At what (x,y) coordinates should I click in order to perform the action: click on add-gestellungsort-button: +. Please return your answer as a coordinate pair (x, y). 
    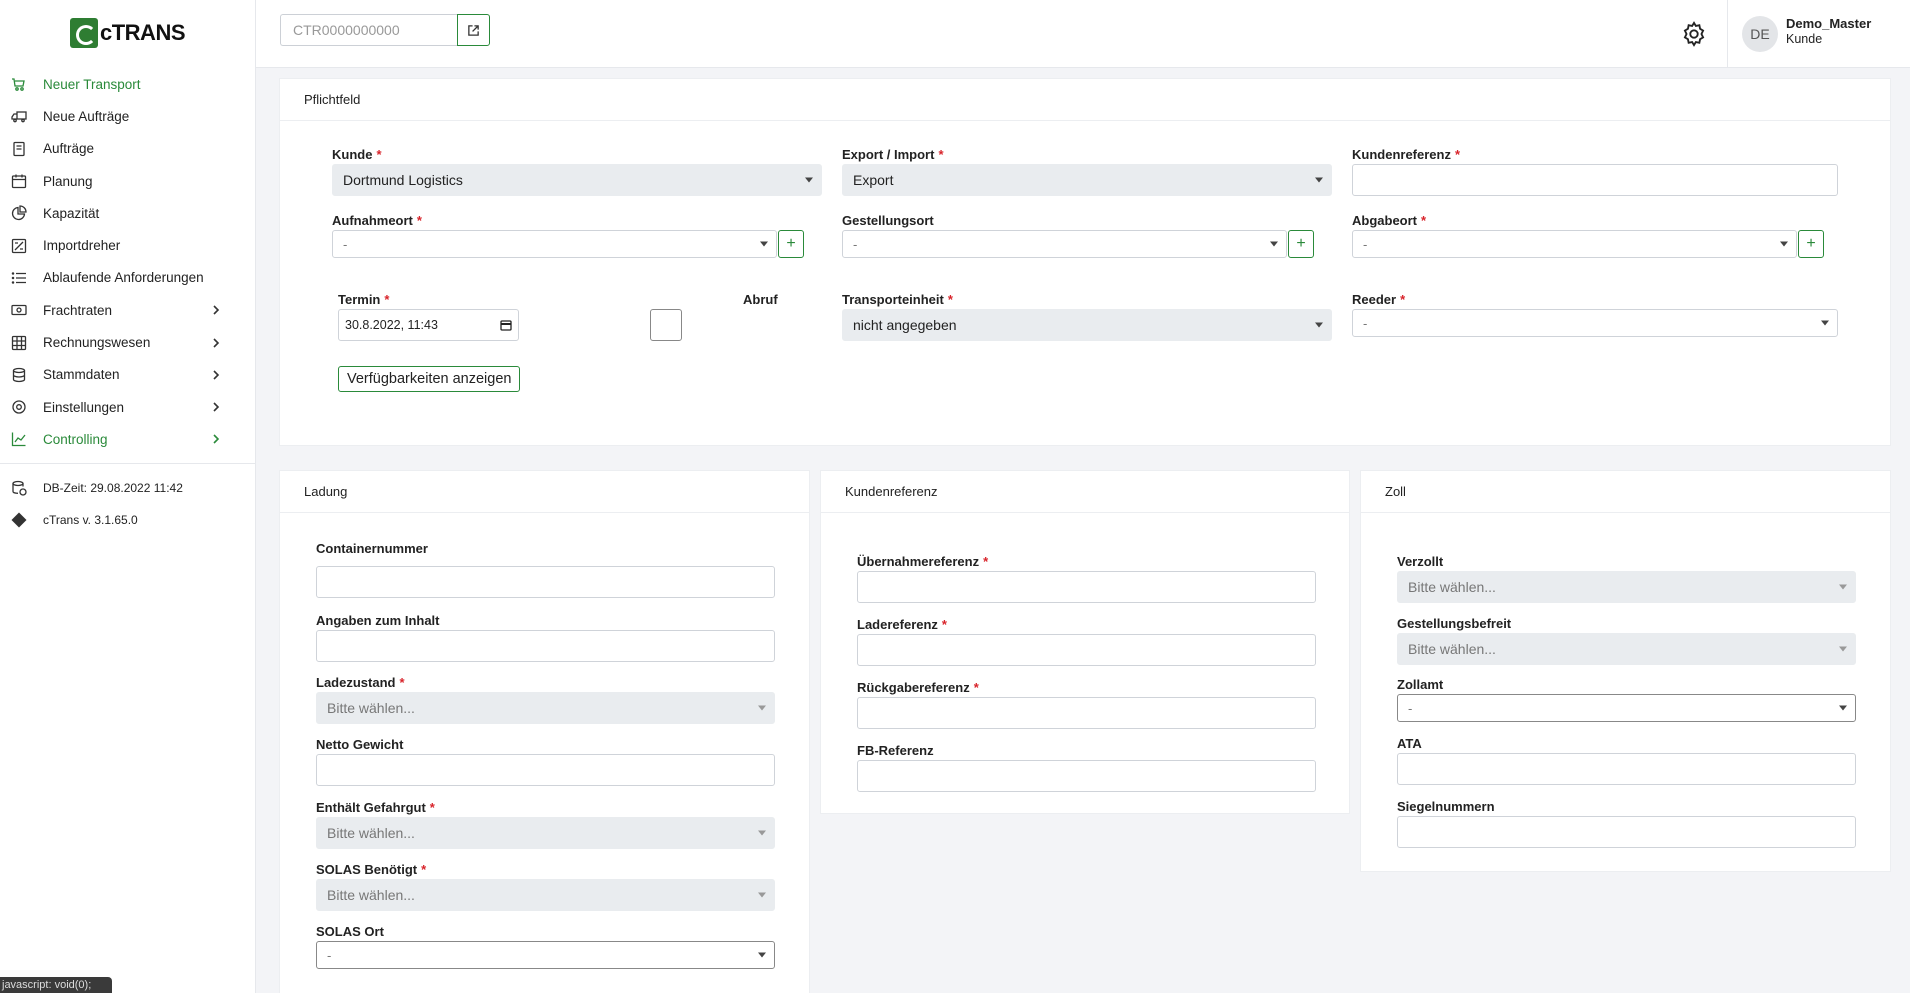
    Looking at the image, I should click on (1301, 244).